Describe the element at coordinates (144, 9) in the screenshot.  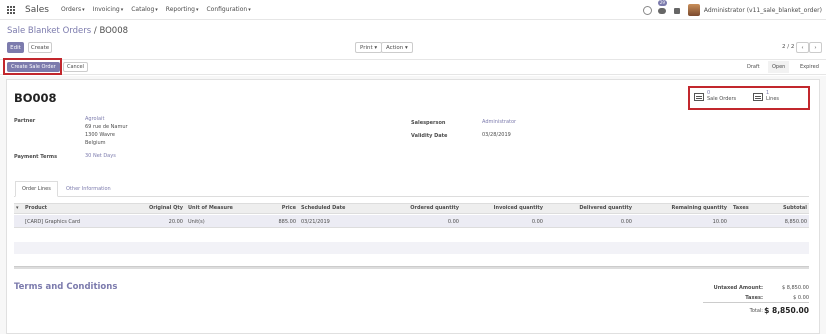
I see `menu-catalog: Catalog▾` at that location.